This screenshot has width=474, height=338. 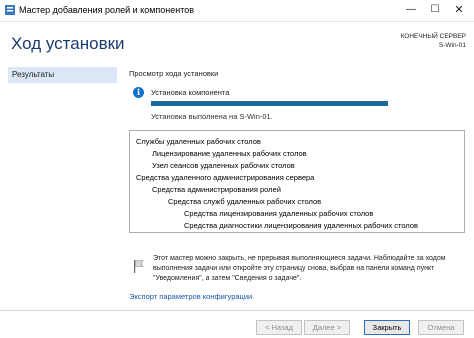 I want to click on result-row: Службы удаленных рабочих столов, so click(x=198, y=141).